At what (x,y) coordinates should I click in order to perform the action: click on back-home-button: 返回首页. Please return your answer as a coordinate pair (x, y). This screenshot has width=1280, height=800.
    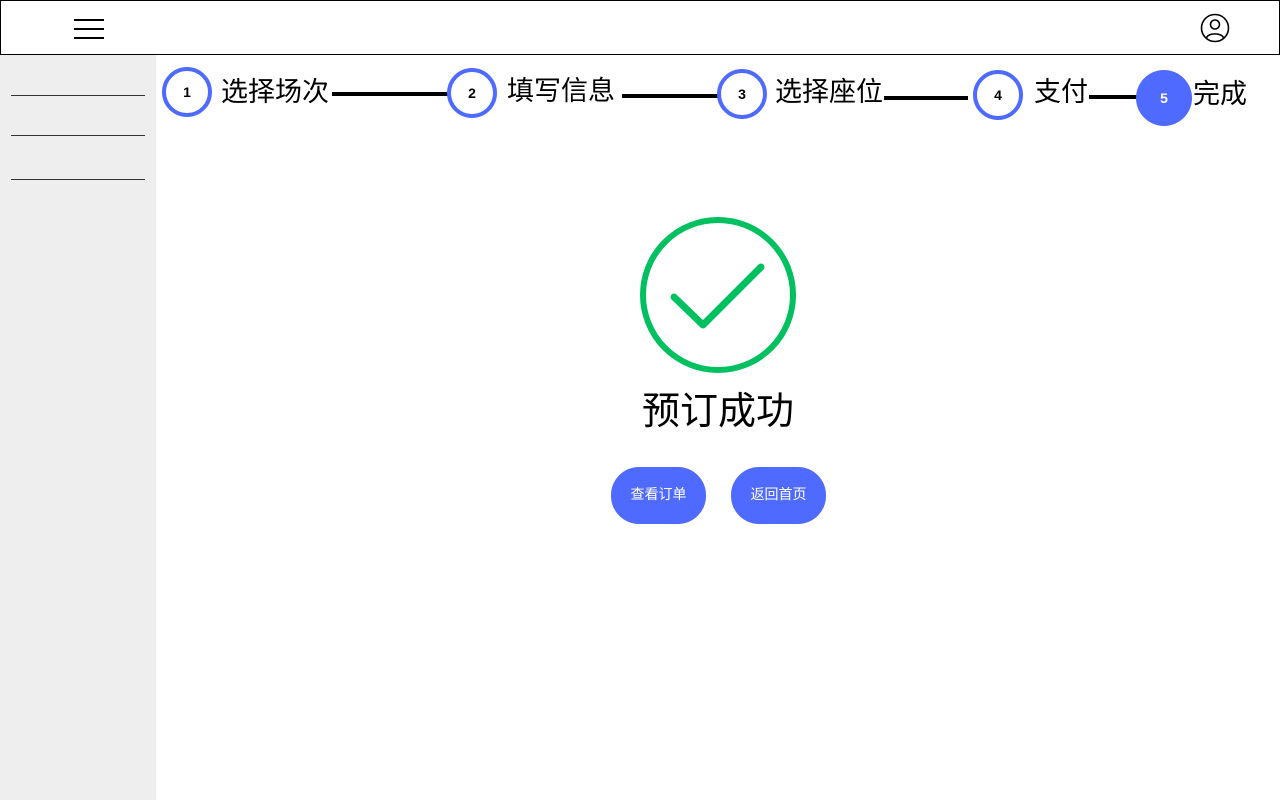
    Looking at the image, I should click on (778, 495).